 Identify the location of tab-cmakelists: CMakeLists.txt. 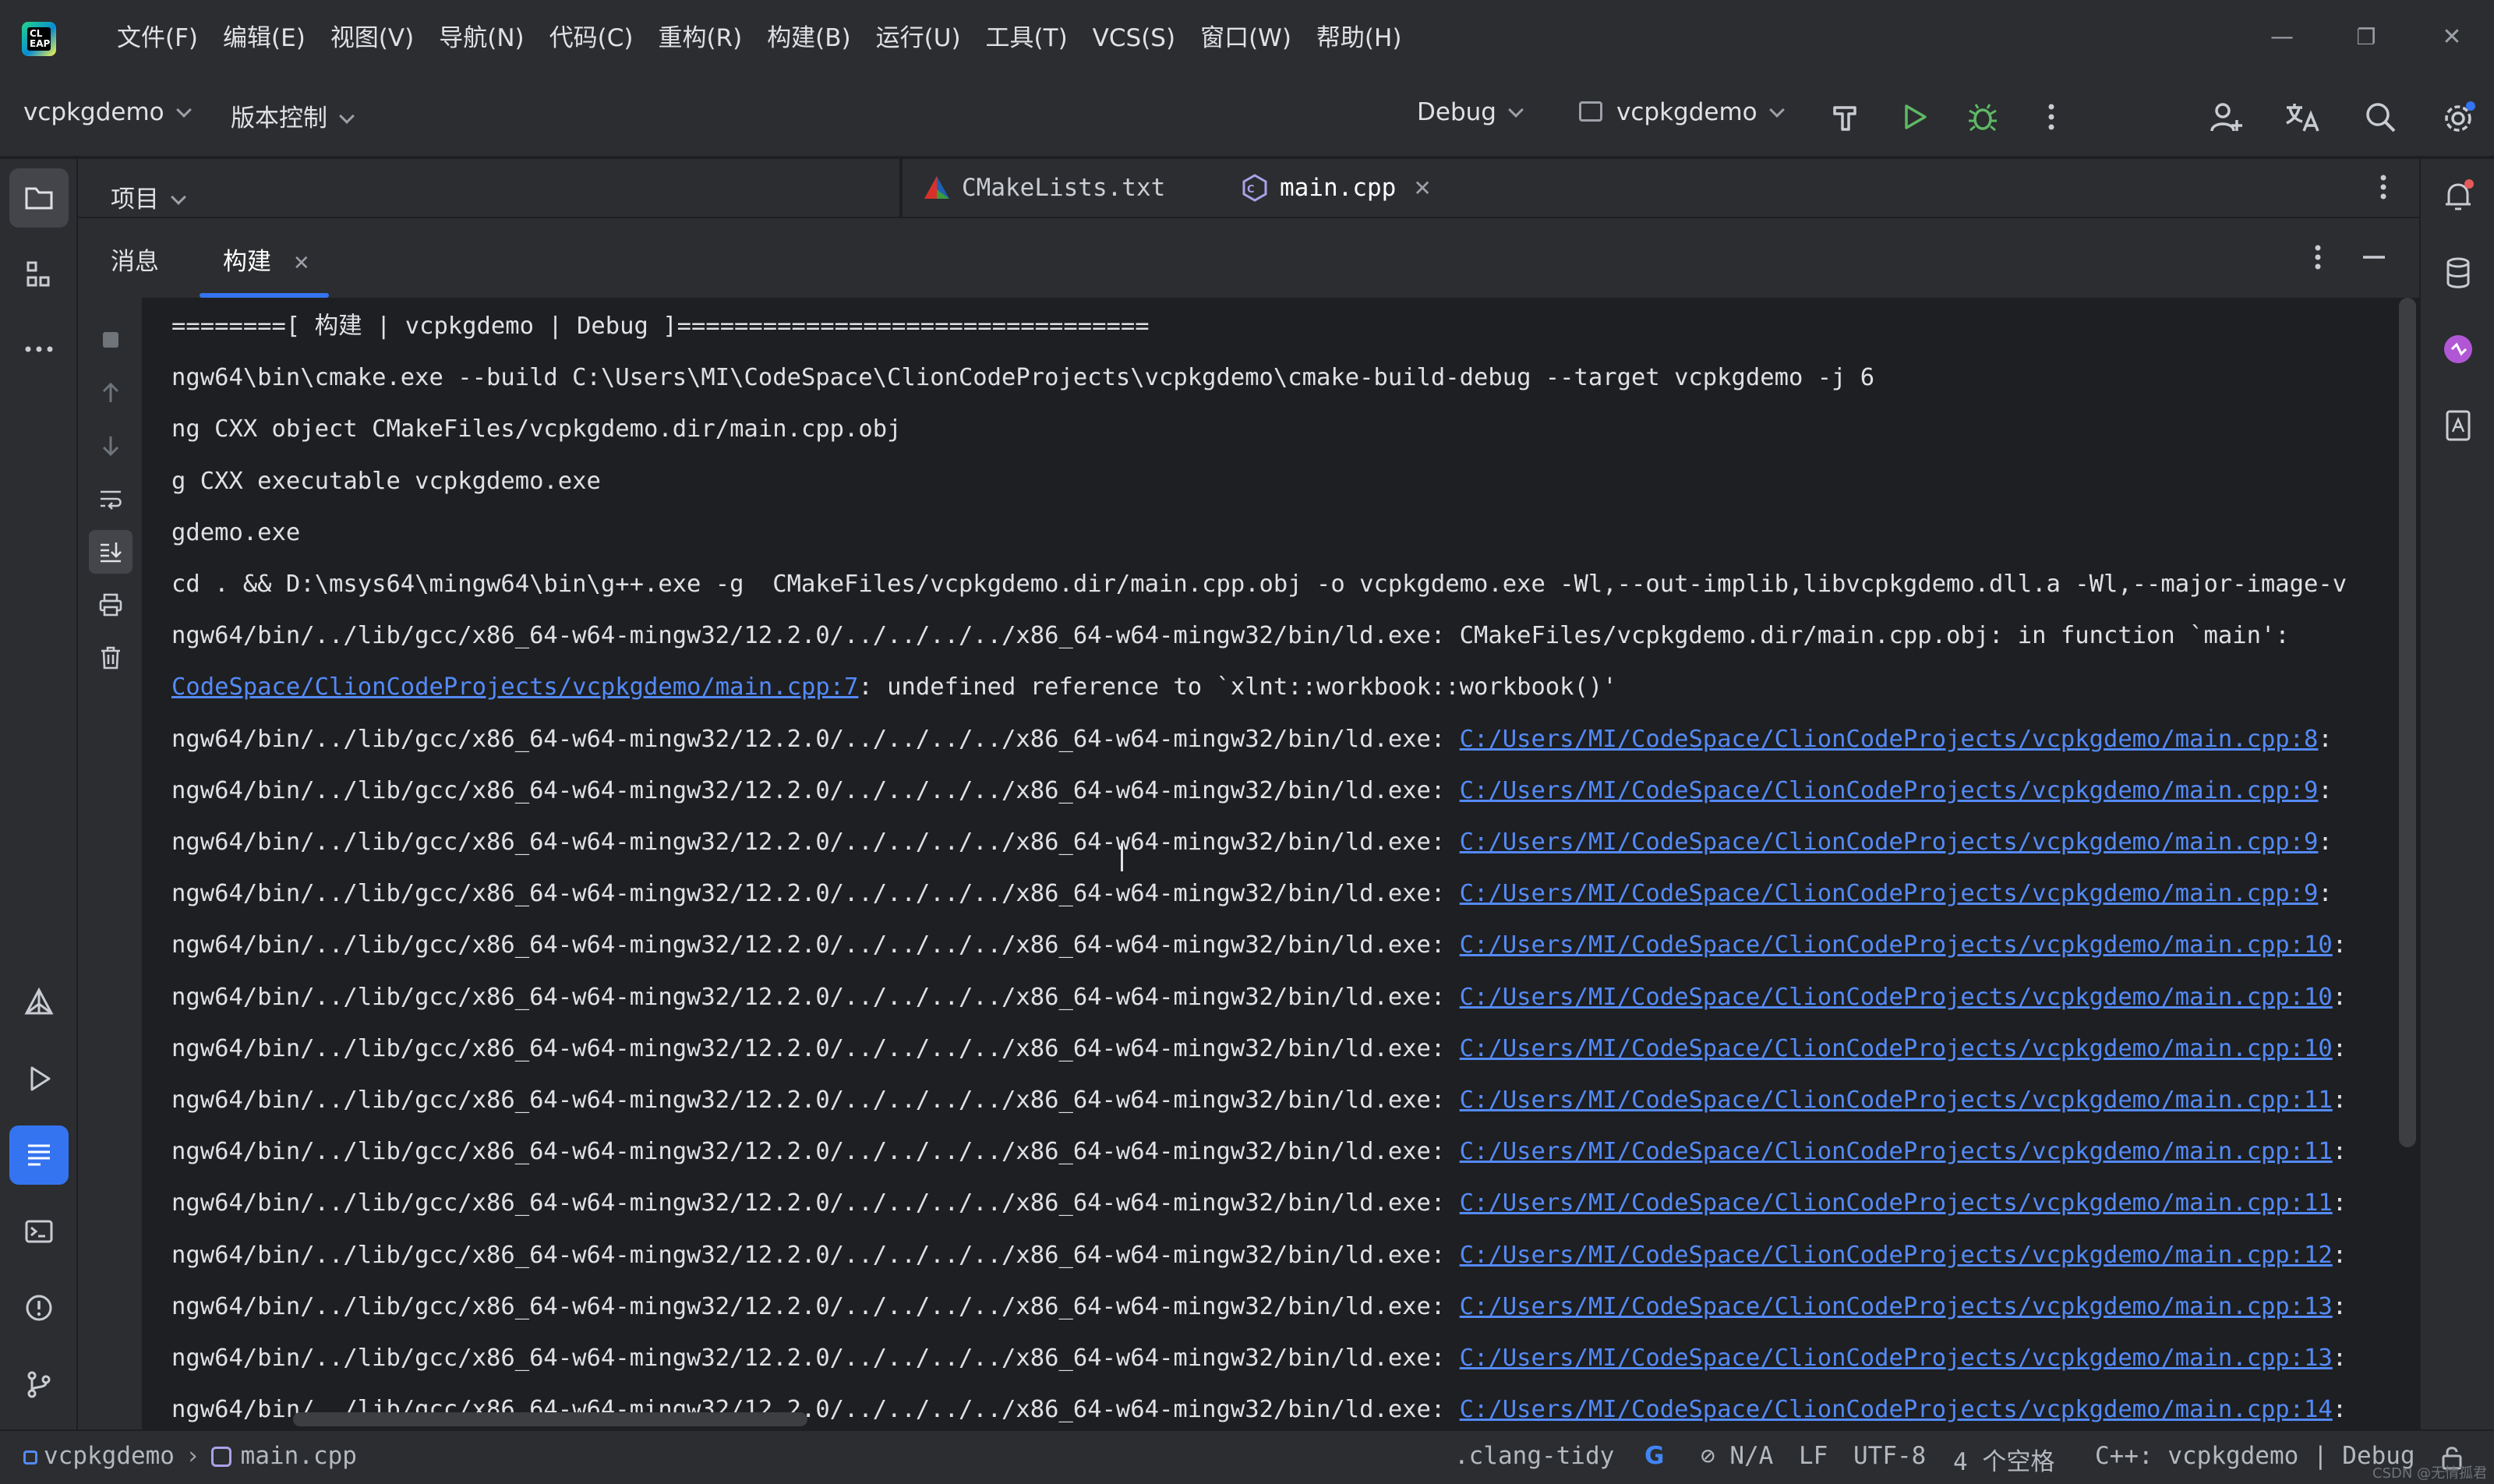
(1044, 188).